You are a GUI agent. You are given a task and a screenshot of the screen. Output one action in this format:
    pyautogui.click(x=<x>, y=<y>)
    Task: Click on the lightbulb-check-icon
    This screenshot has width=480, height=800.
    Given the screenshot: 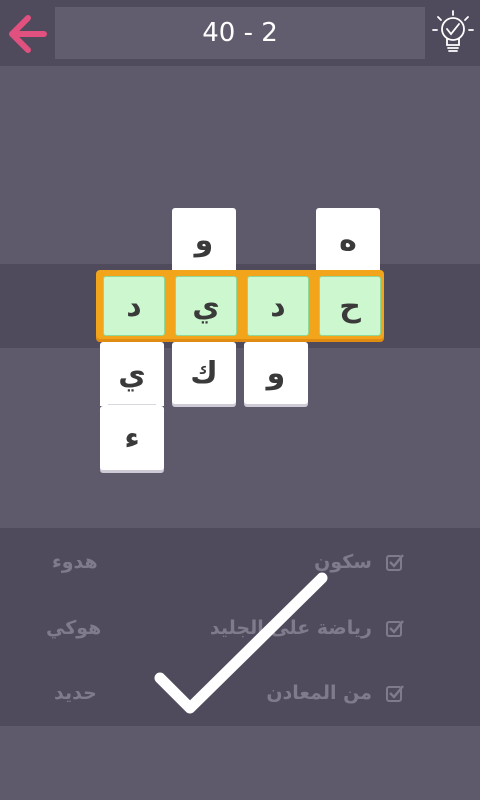 What is the action you would take?
    pyautogui.click(x=453, y=31)
    